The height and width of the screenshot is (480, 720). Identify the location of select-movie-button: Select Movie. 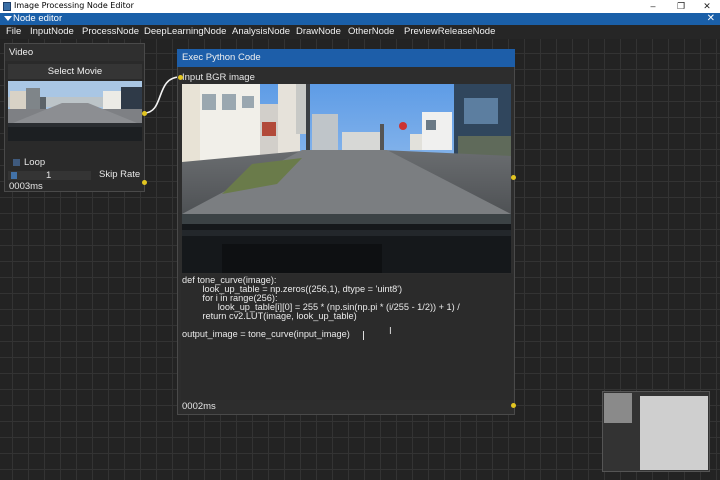
(75, 71).